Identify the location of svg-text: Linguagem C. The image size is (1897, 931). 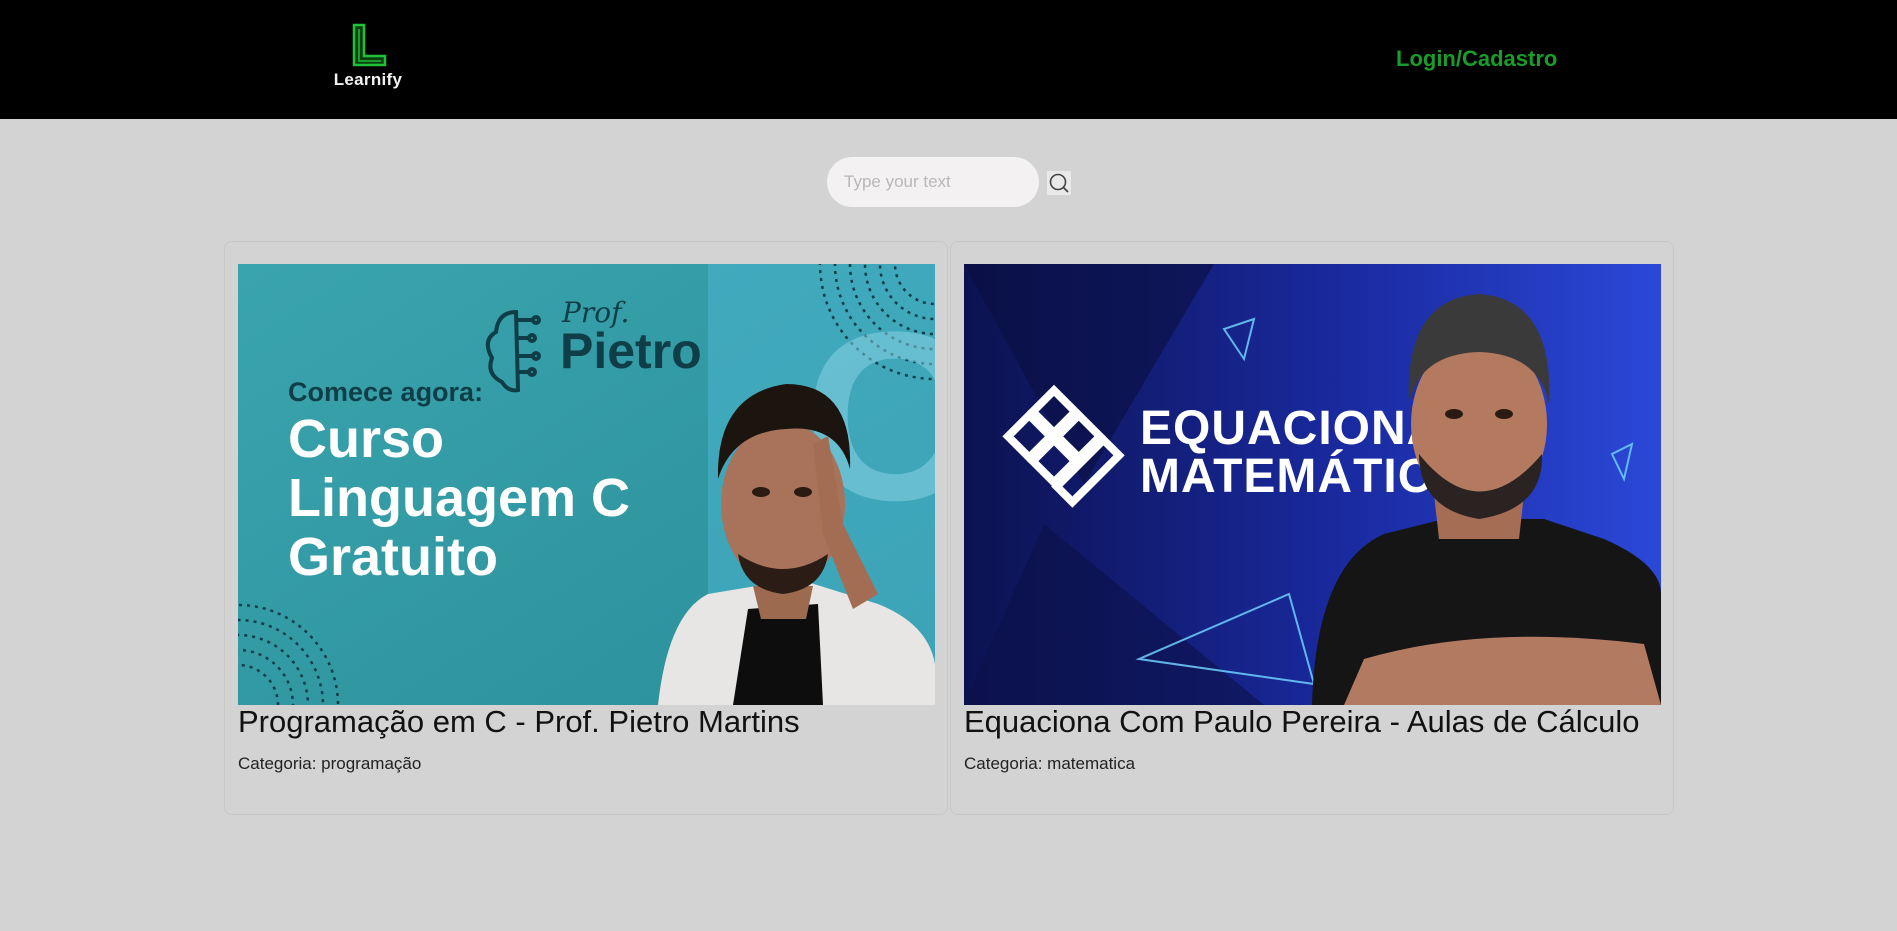
(459, 498).